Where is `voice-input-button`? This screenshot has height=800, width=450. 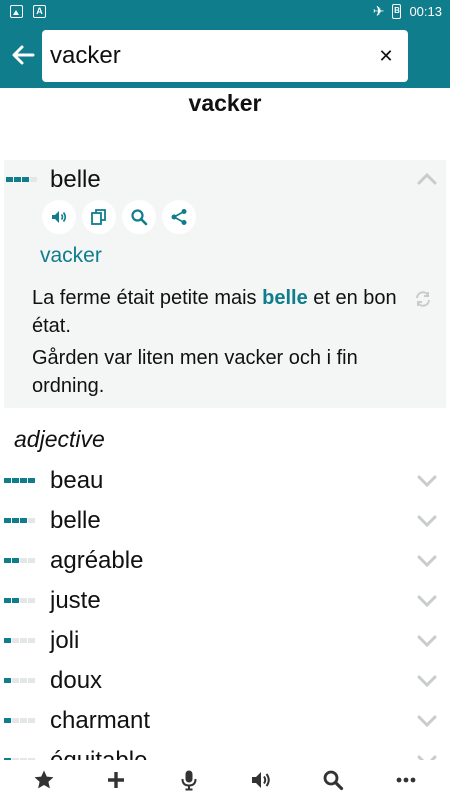
voice-input-button is located at coordinates (189, 780).